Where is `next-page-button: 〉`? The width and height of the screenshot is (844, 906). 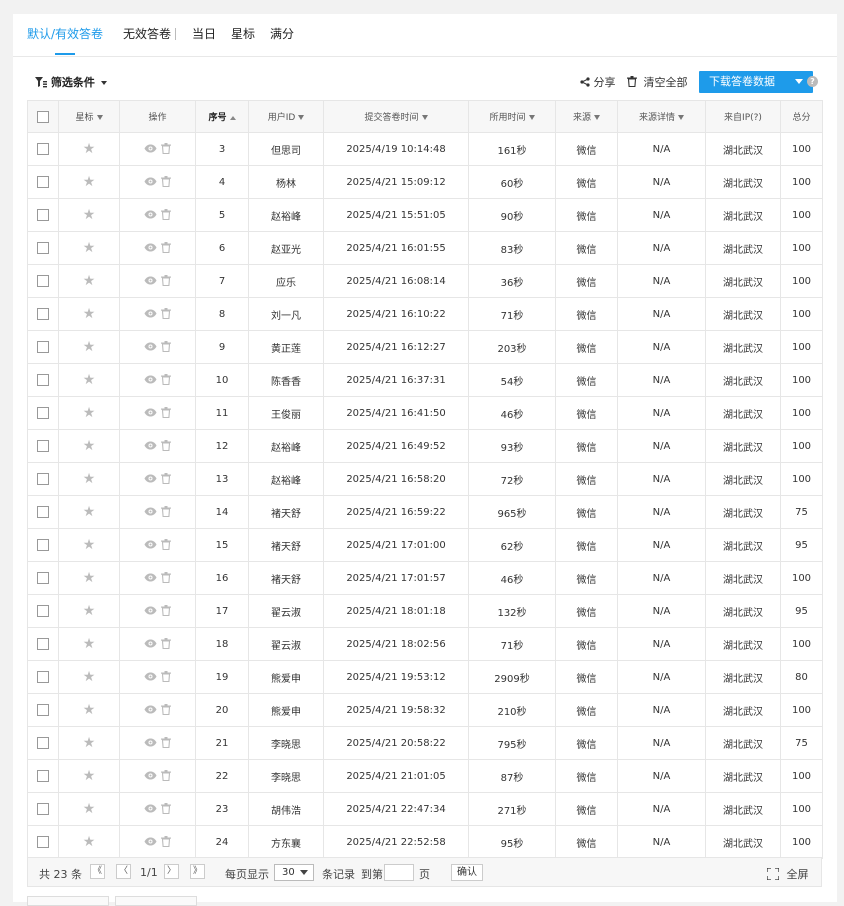
next-page-button: 〉 is located at coordinates (171, 871).